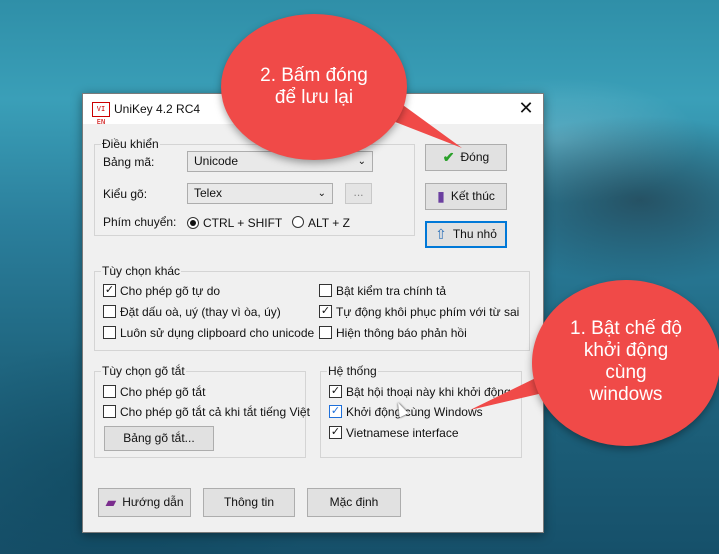  Describe the element at coordinates (626, 372) in the screenshot. I see `callout-right-line-3: cùng` at that location.